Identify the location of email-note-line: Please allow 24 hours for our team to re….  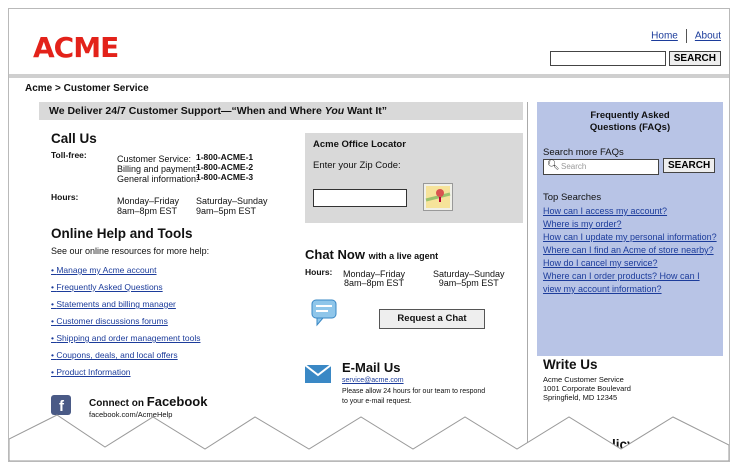
(414, 391).